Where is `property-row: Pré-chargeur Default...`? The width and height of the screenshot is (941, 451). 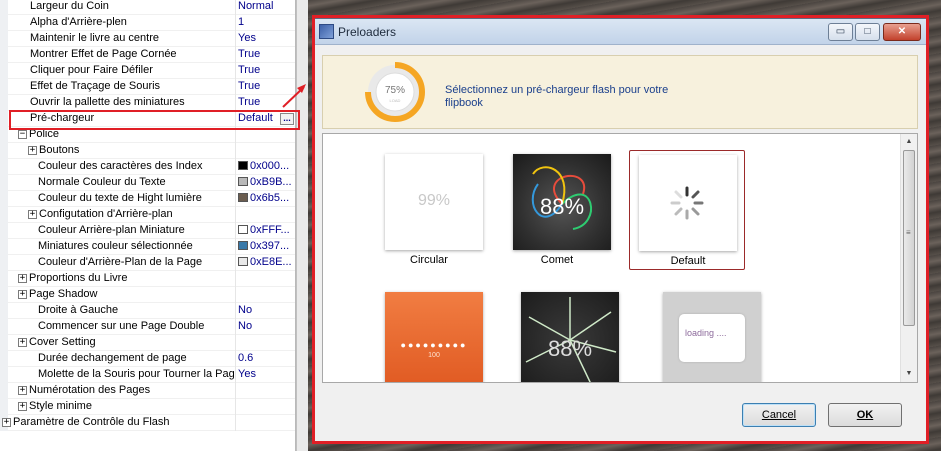
property-row: Pré-chargeur Default... is located at coordinates (147, 119).